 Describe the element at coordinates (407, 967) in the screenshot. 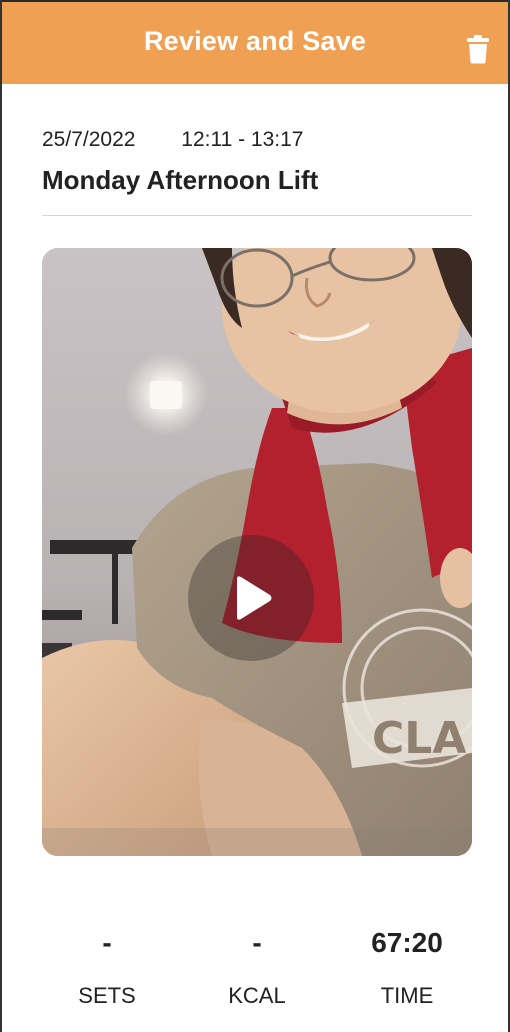

I see `stat-time: 67:20 TIME` at that location.